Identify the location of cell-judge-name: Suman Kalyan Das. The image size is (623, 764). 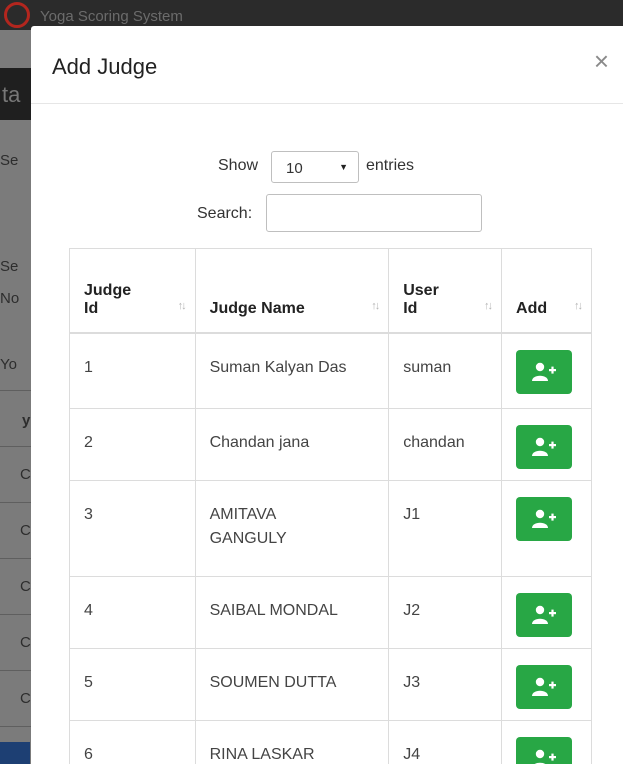
(292, 370).